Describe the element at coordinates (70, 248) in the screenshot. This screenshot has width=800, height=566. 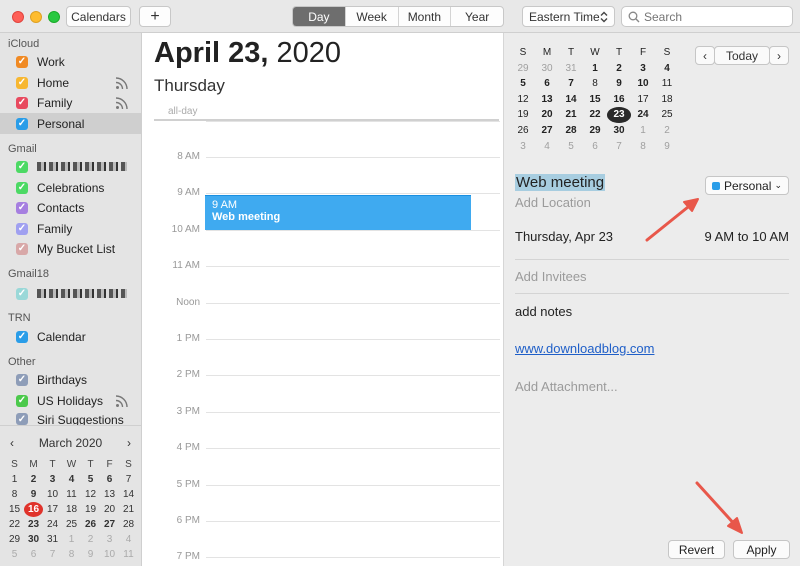
I see `sidebar-item-bucket-list: ✓ My Bucket List` at that location.